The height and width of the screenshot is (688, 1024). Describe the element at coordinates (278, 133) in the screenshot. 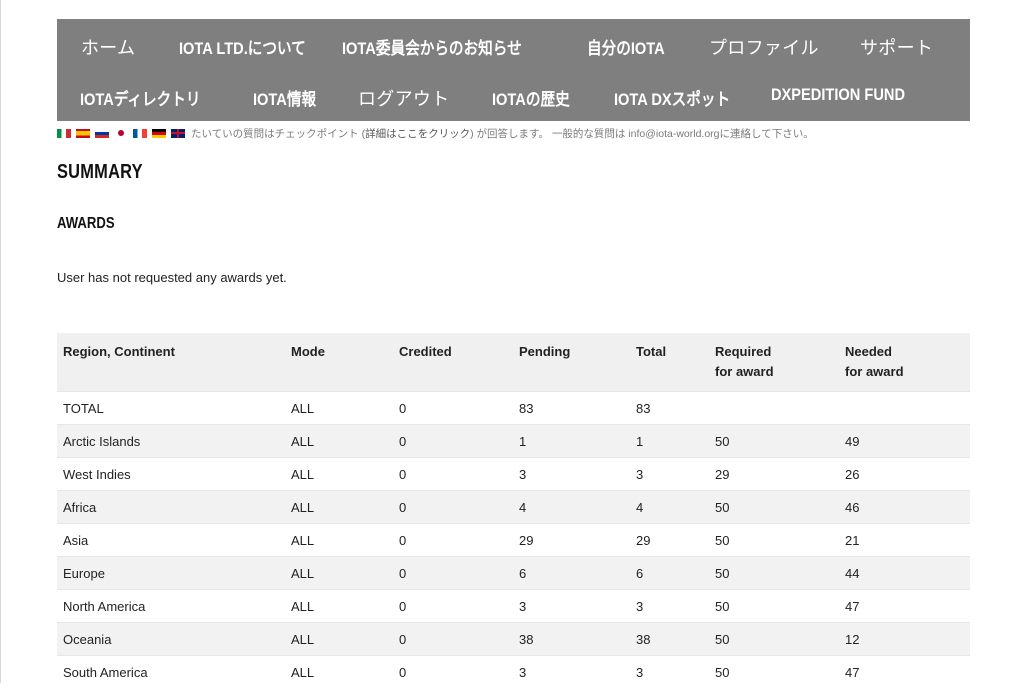

I see `notice-text-before: たいていの質問はチェックポイント (` at that location.